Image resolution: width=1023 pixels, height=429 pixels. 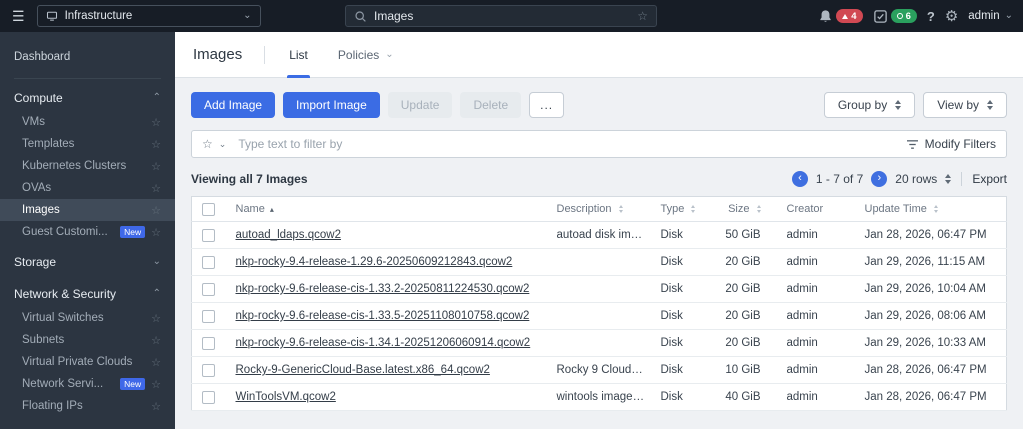 I want to click on alerts-menu: 4, so click(x=840, y=16).